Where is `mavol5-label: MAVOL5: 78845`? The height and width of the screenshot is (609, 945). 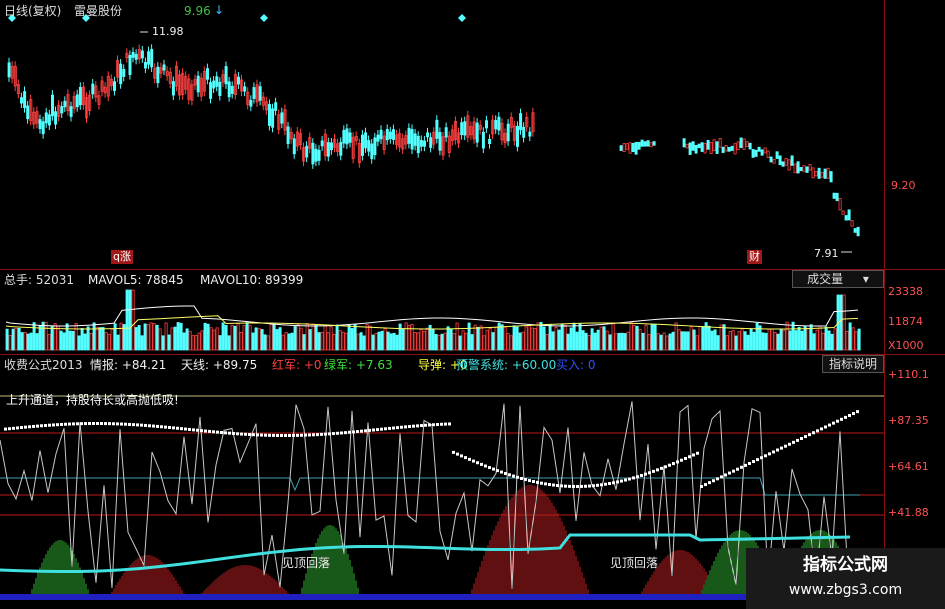 mavol5-label: MAVOL5: 78845 is located at coordinates (136, 280).